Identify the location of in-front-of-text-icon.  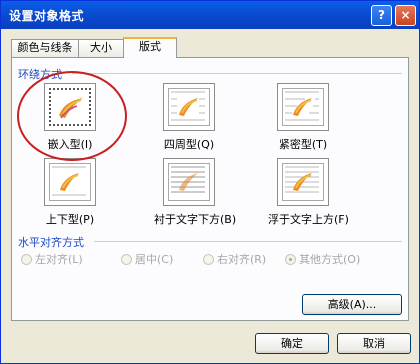
(303, 182).